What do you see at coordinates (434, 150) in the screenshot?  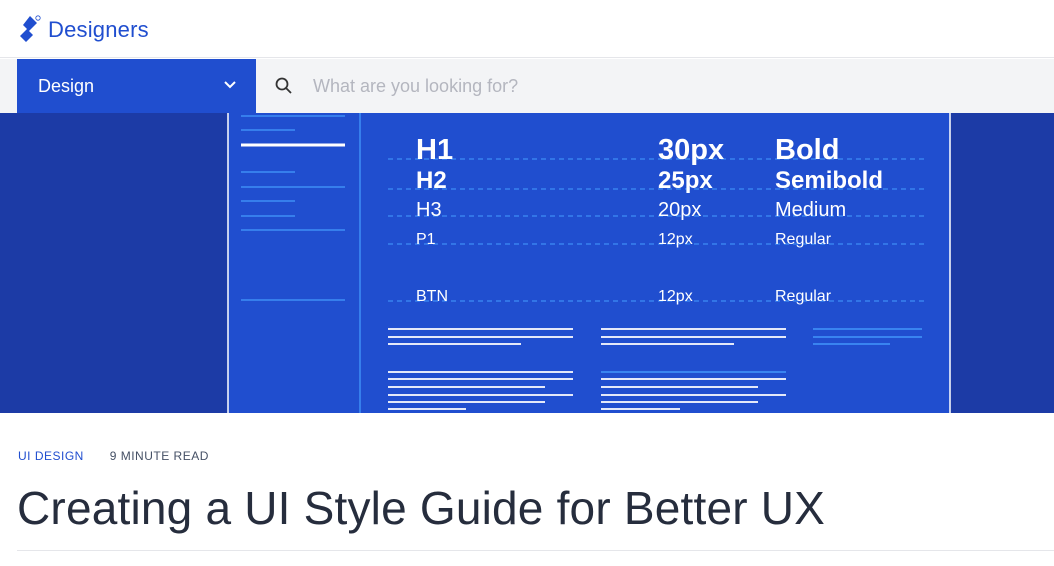 I see `hero-h1-tag: H1` at bounding box center [434, 150].